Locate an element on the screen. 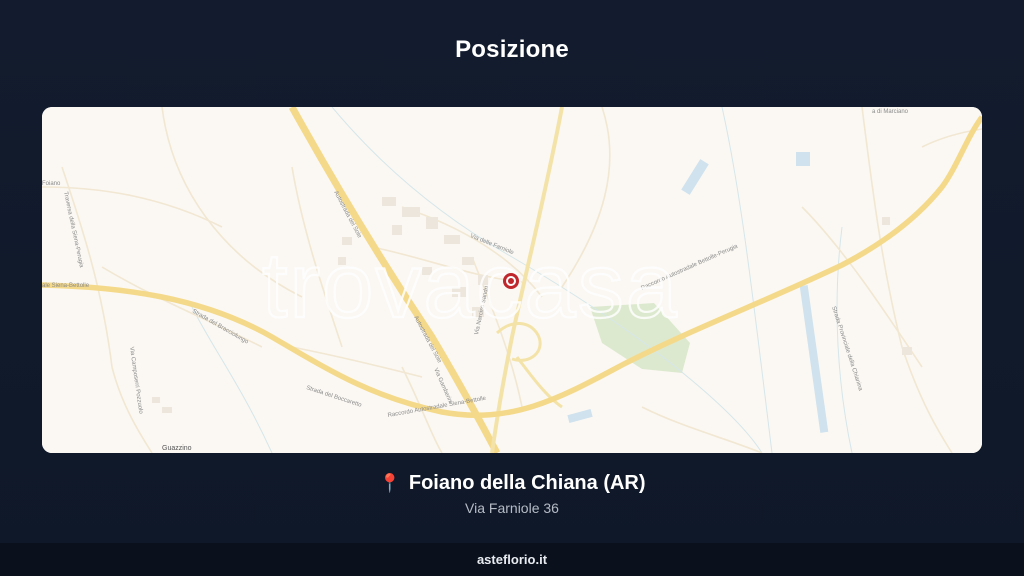 This screenshot has height=576, width=1024. place-label-marciano: a di Marciano is located at coordinates (890, 112).